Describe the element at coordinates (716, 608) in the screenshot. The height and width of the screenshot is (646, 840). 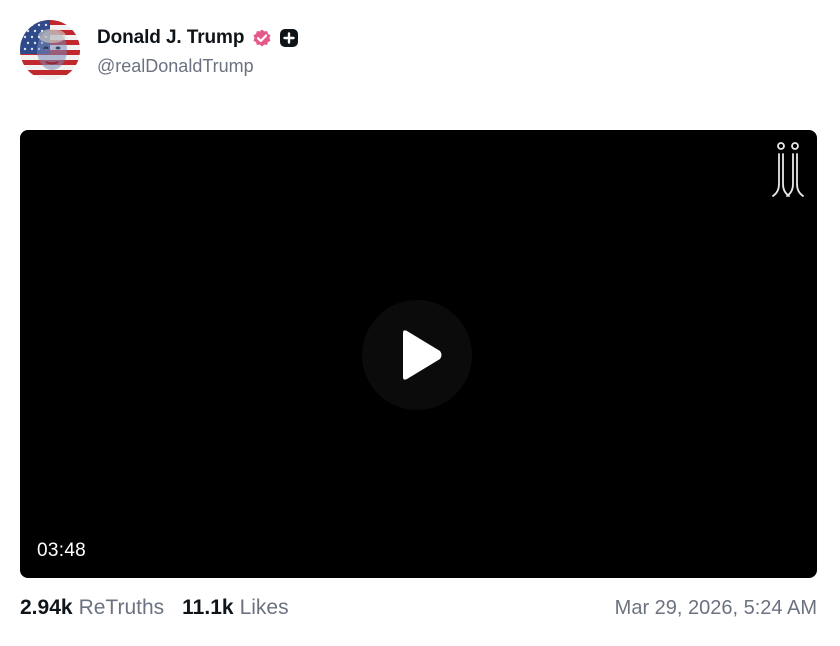
I see `post-timestamp: Mar 29, 2026, 5:24 AM` at that location.